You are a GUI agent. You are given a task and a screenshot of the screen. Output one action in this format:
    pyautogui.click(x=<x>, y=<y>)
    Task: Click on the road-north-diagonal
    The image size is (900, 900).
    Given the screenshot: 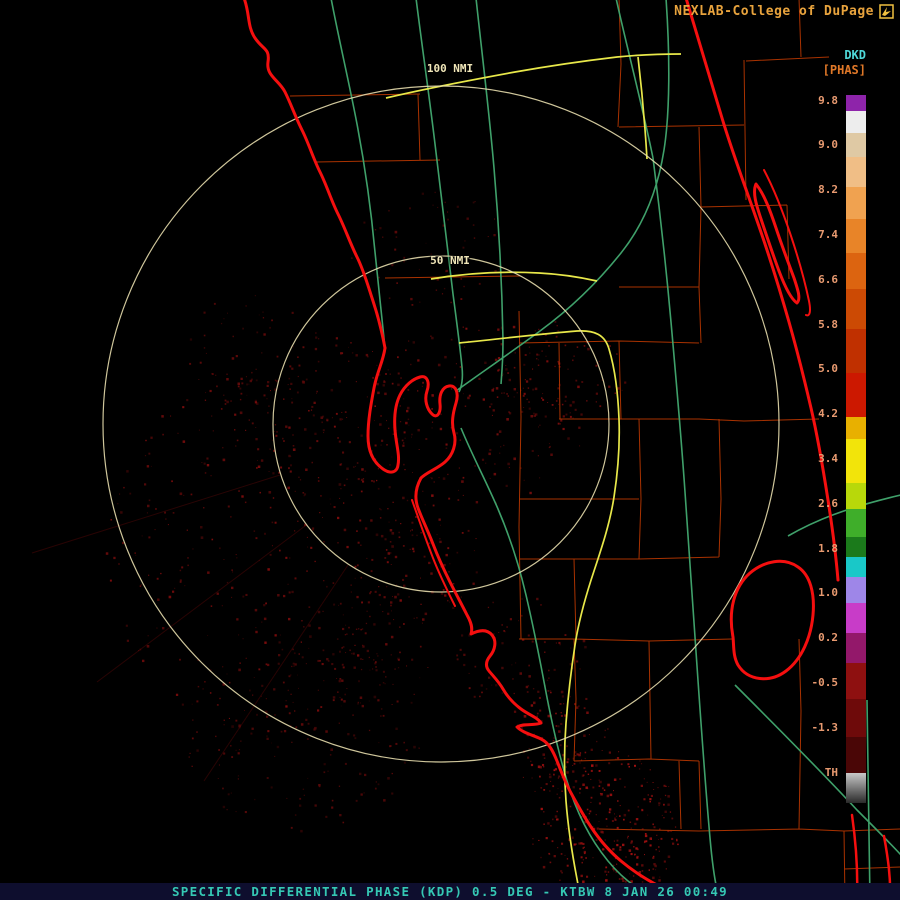 What is the action you would take?
    pyautogui.click(x=533, y=76)
    